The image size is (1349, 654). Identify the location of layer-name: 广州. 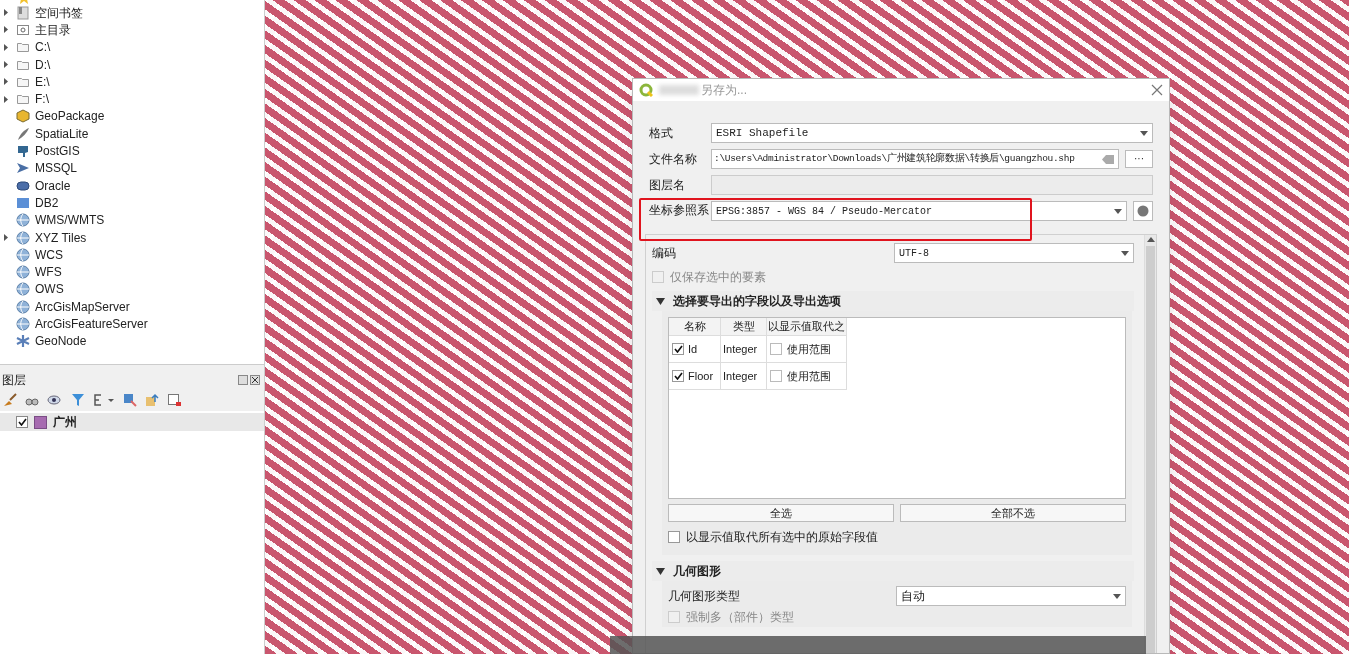
(65, 422).